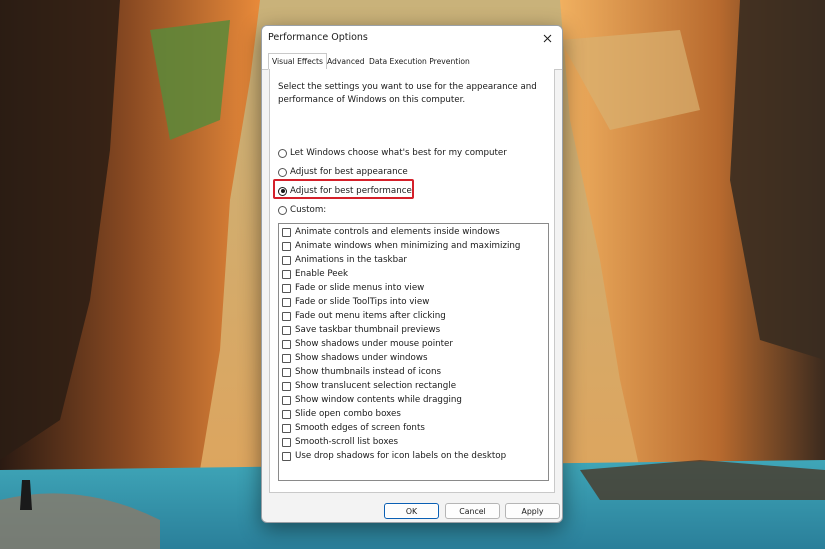  What do you see at coordinates (351, 260) in the screenshot?
I see `effect-label: Animations in the taskbar` at bounding box center [351, 260].